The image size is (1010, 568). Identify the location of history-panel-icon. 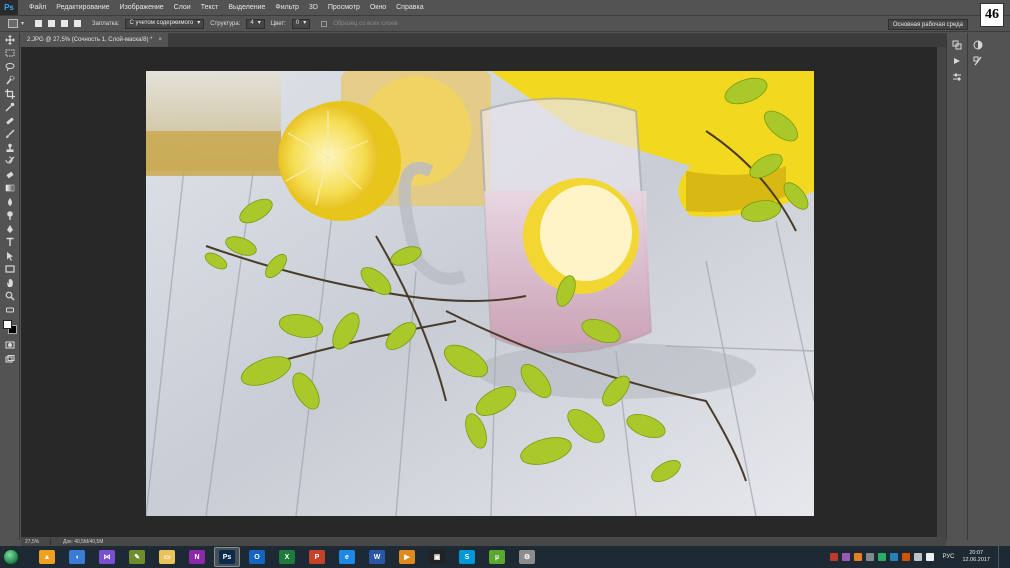
(957, 45).